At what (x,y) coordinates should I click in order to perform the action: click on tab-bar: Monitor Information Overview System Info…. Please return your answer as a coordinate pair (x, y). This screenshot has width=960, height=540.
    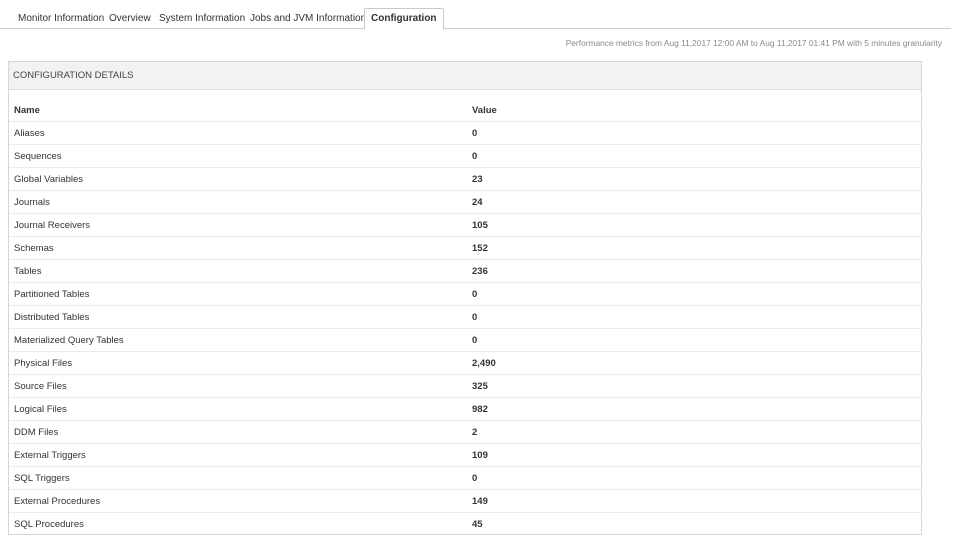
    Looking at the image, I should click on (475, 15).